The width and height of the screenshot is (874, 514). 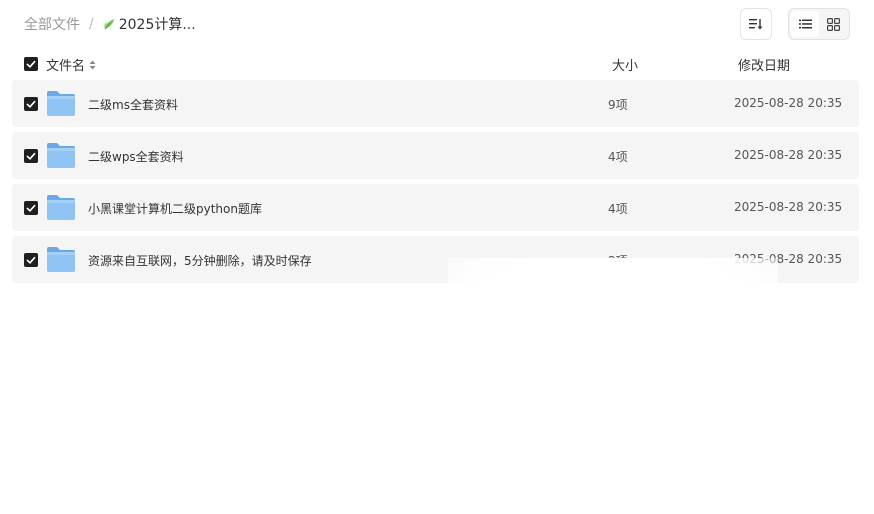 What do you see at coordinates (52, 24) in the screenshot?
I see `breadcrumb-root-link: 全部文件` at bounding box center [52, 24].